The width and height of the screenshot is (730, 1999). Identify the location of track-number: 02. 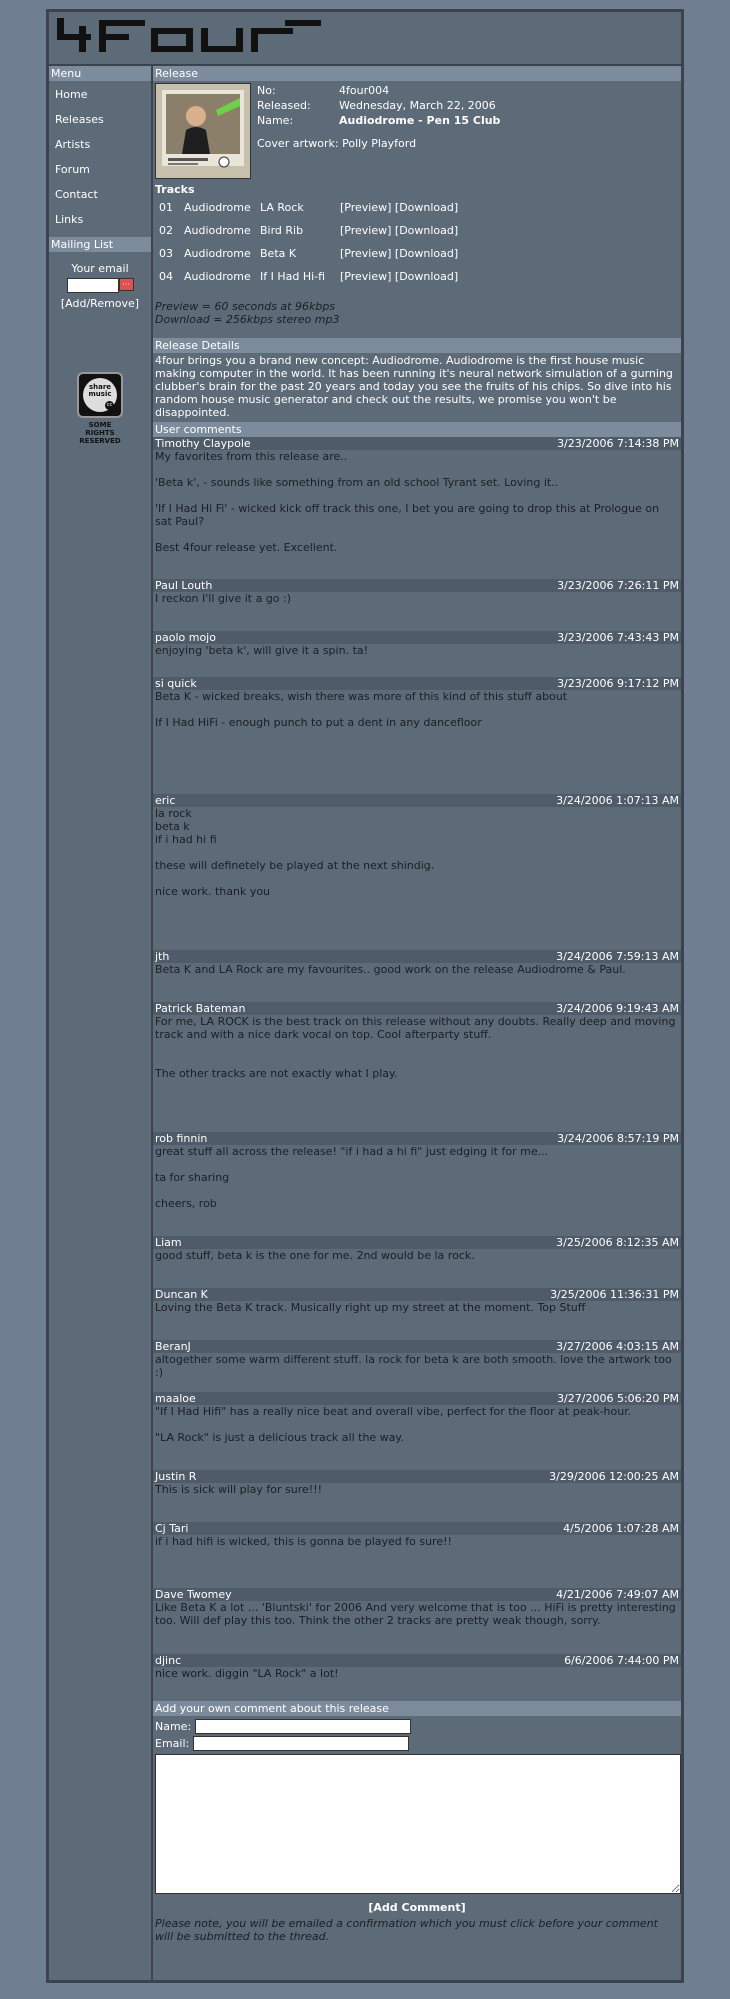
(166, 230).